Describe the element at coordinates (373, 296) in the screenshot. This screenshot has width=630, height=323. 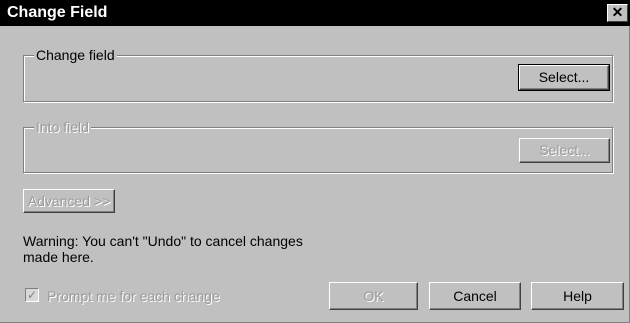
I see `ok-button: OK` at that location.